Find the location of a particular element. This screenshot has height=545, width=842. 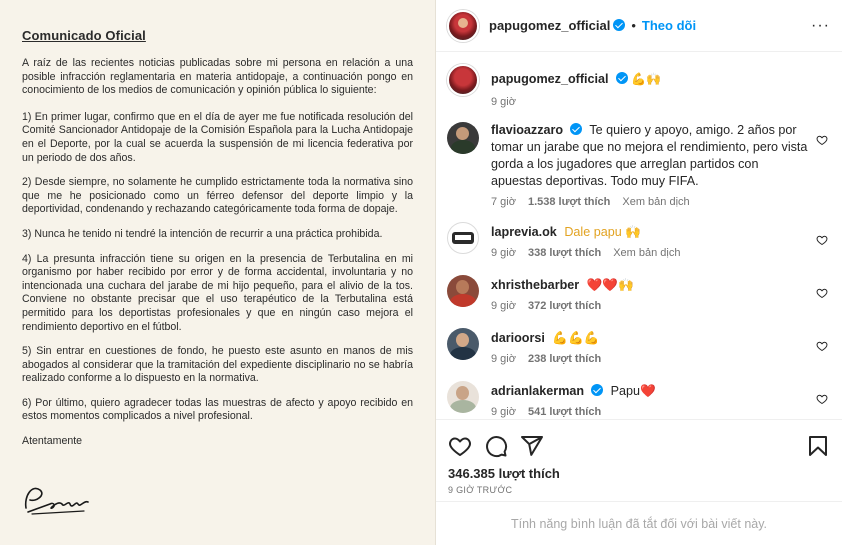

follow-button: Theo dõi is located at coordinates (669, 25).